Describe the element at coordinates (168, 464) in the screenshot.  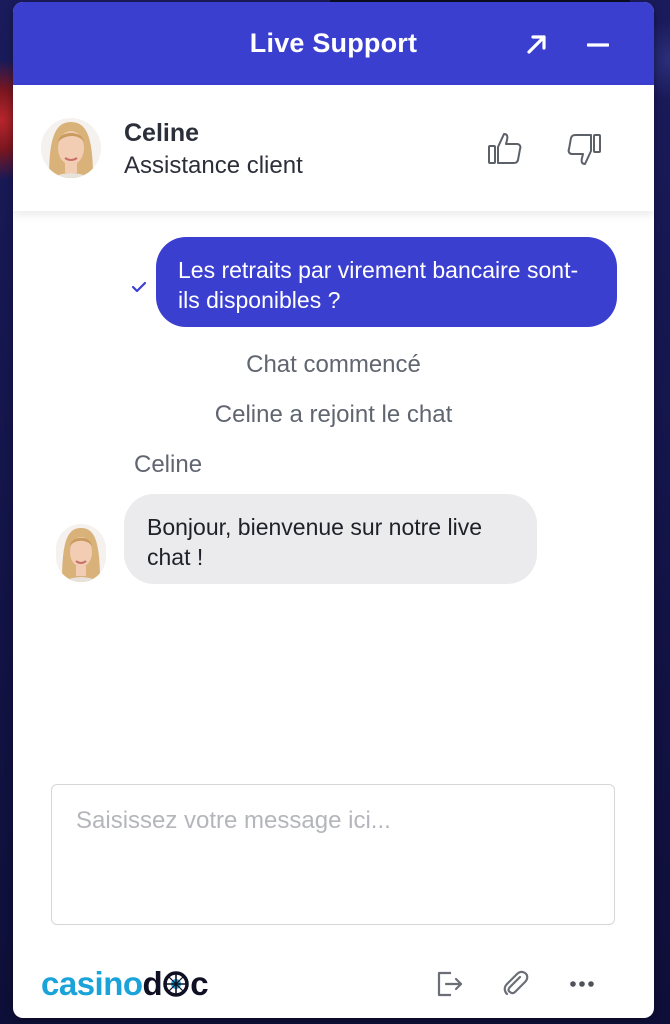
I see `message-sender-name: Celine` at that location.